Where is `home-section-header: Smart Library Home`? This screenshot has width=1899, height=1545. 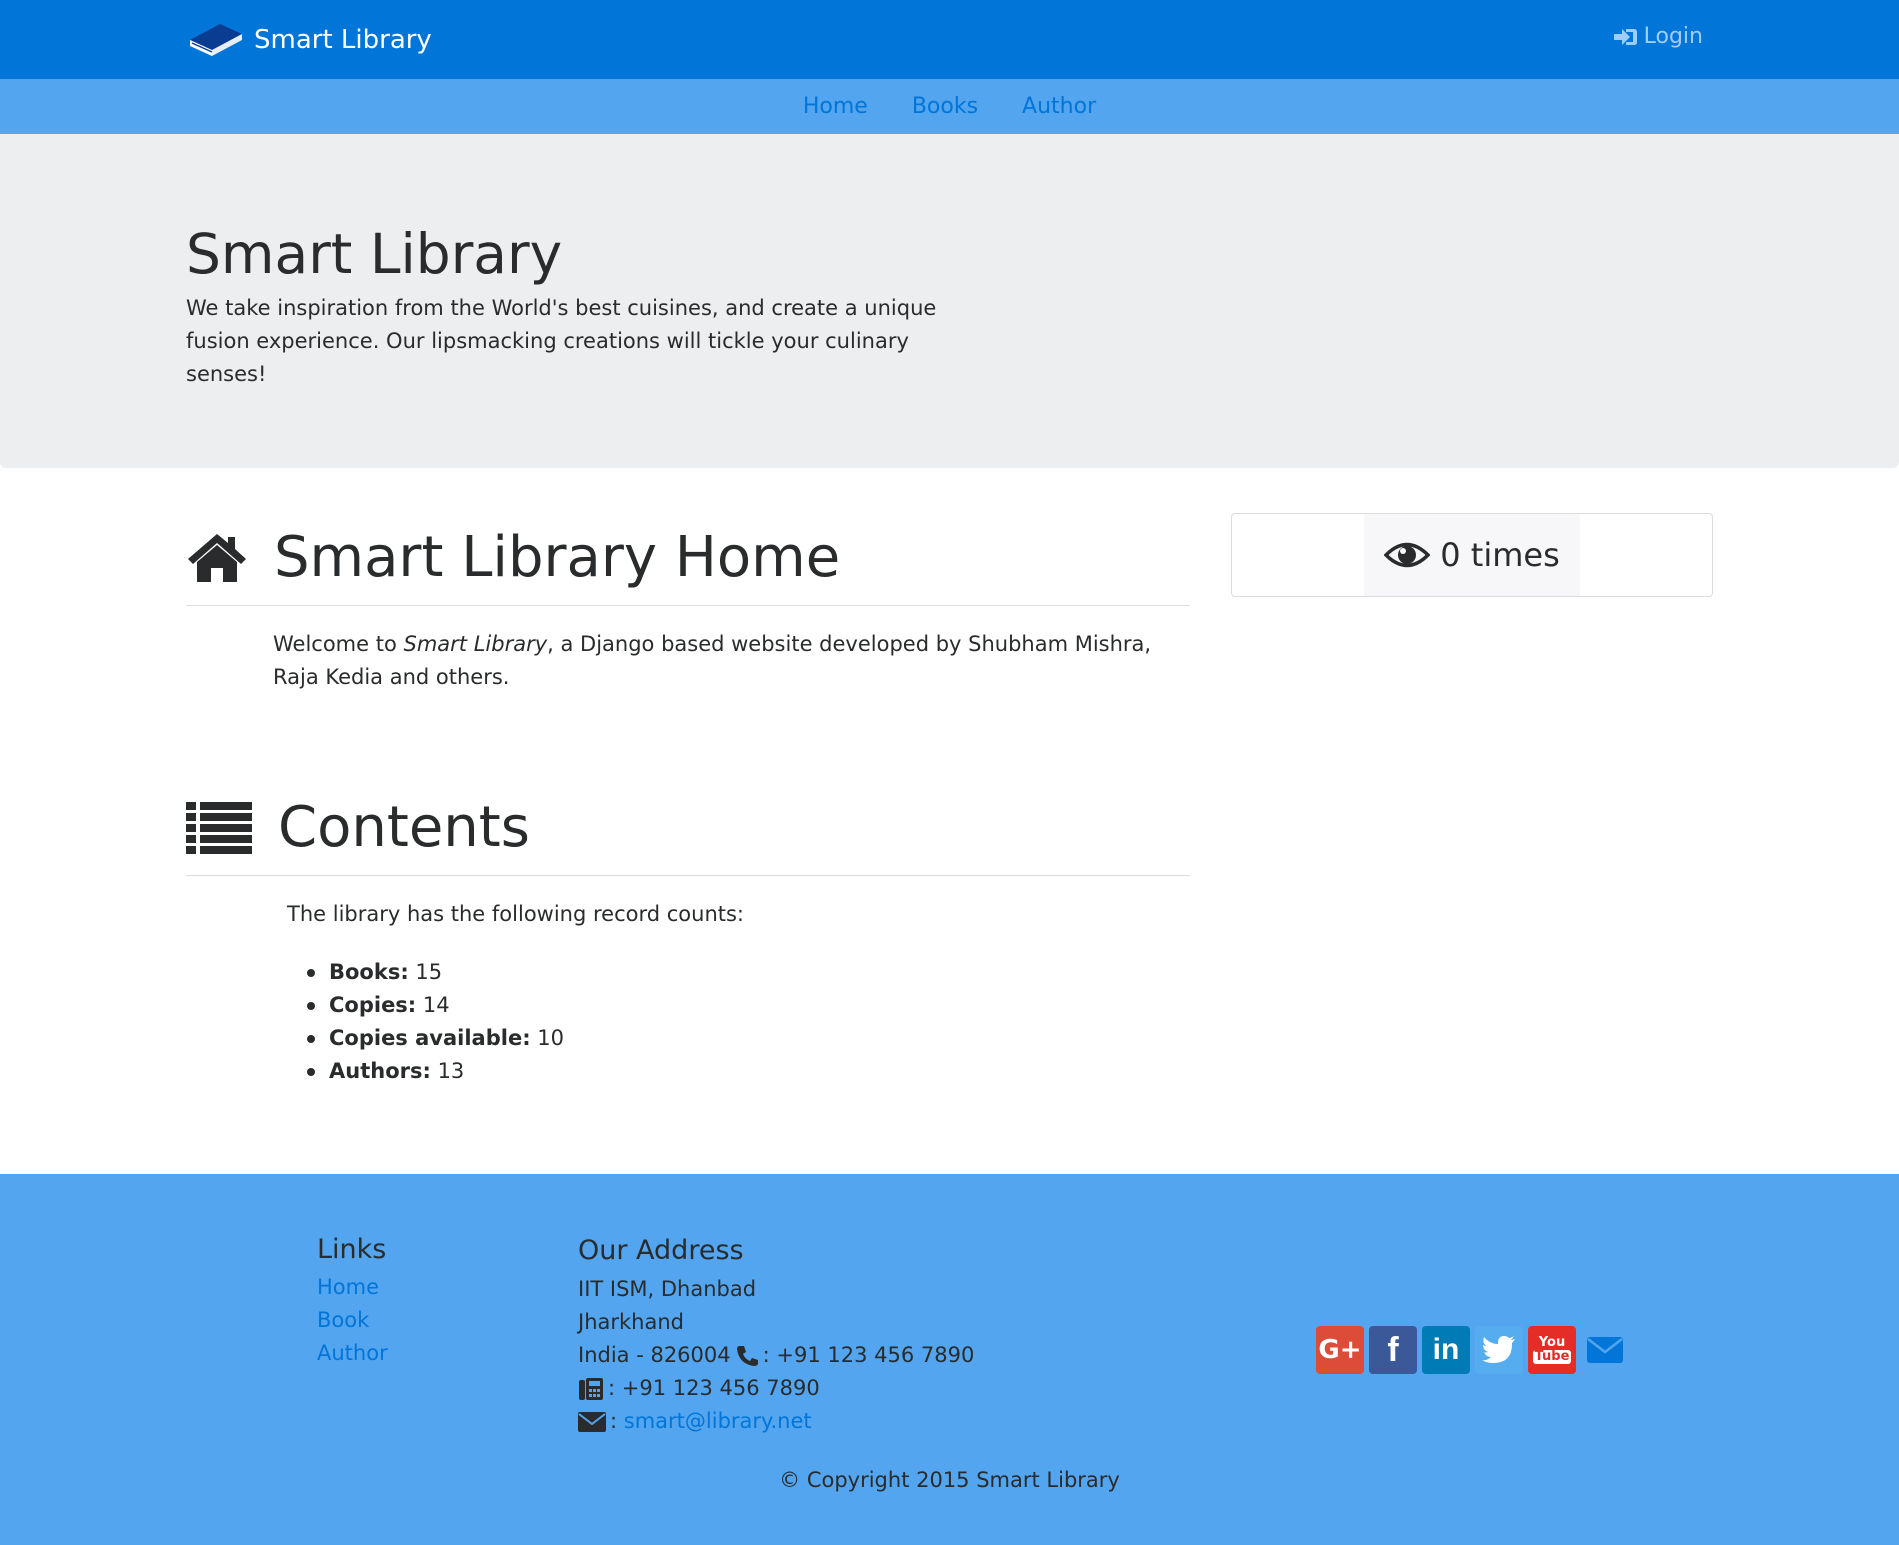
home-section-header: Smart Library Home is located at coordinates (688, 558).